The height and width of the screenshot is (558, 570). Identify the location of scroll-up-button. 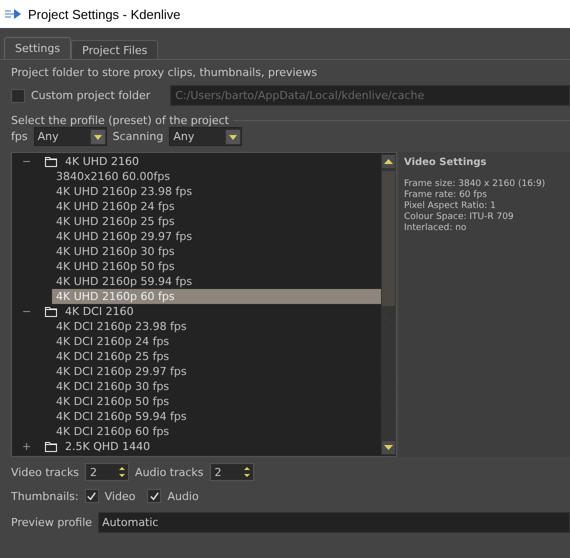
(388, 161).